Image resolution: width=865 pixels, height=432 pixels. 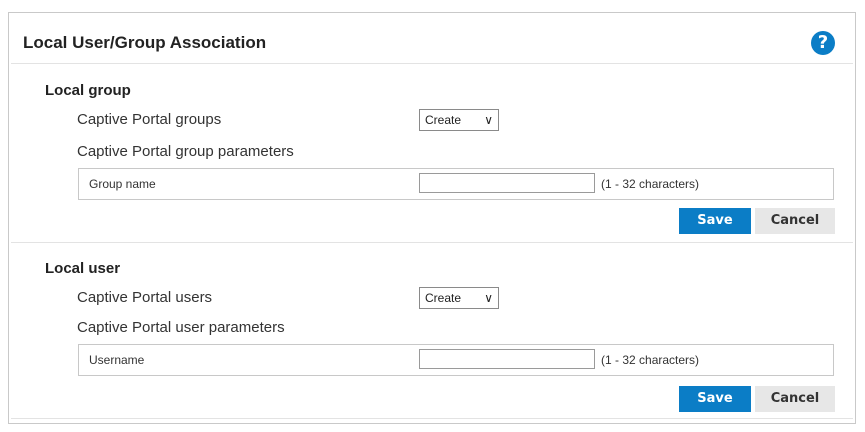 What do you see at coordinates (181, 327) in the screenshot?
I see `user-parameters-label: Captive Portal user parameters` at bounding box center [181, 327].